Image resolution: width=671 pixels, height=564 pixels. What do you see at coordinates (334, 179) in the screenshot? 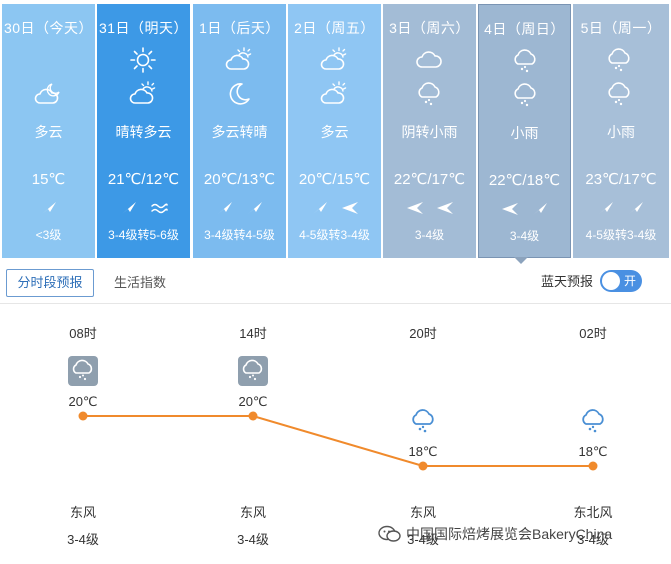
I see `day-temp: 20℃/15℃` at bounding box center [334, 179].